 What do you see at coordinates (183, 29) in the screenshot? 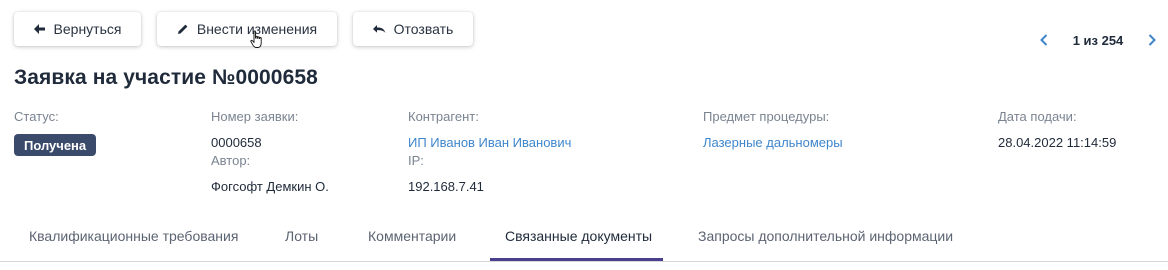
I see `pencil-icon` at bounding box center [183, 29].